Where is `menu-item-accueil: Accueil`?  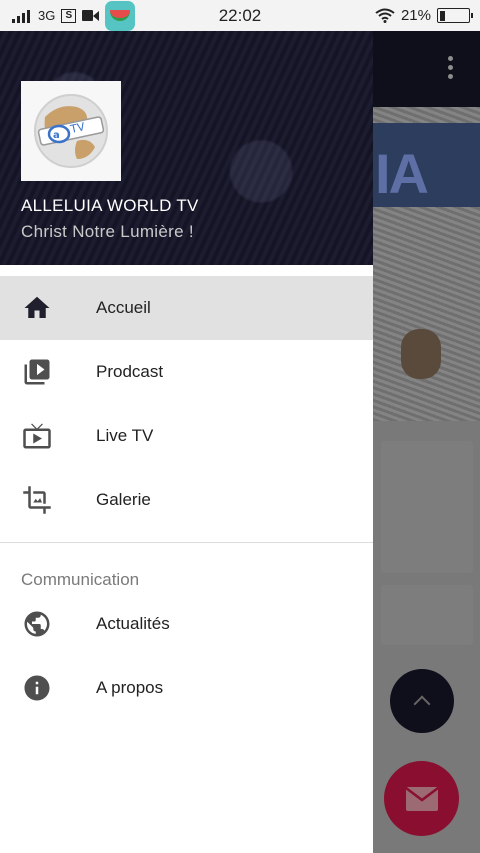 menu-item-accueil: Accueil is located at coordinates (186, 308).